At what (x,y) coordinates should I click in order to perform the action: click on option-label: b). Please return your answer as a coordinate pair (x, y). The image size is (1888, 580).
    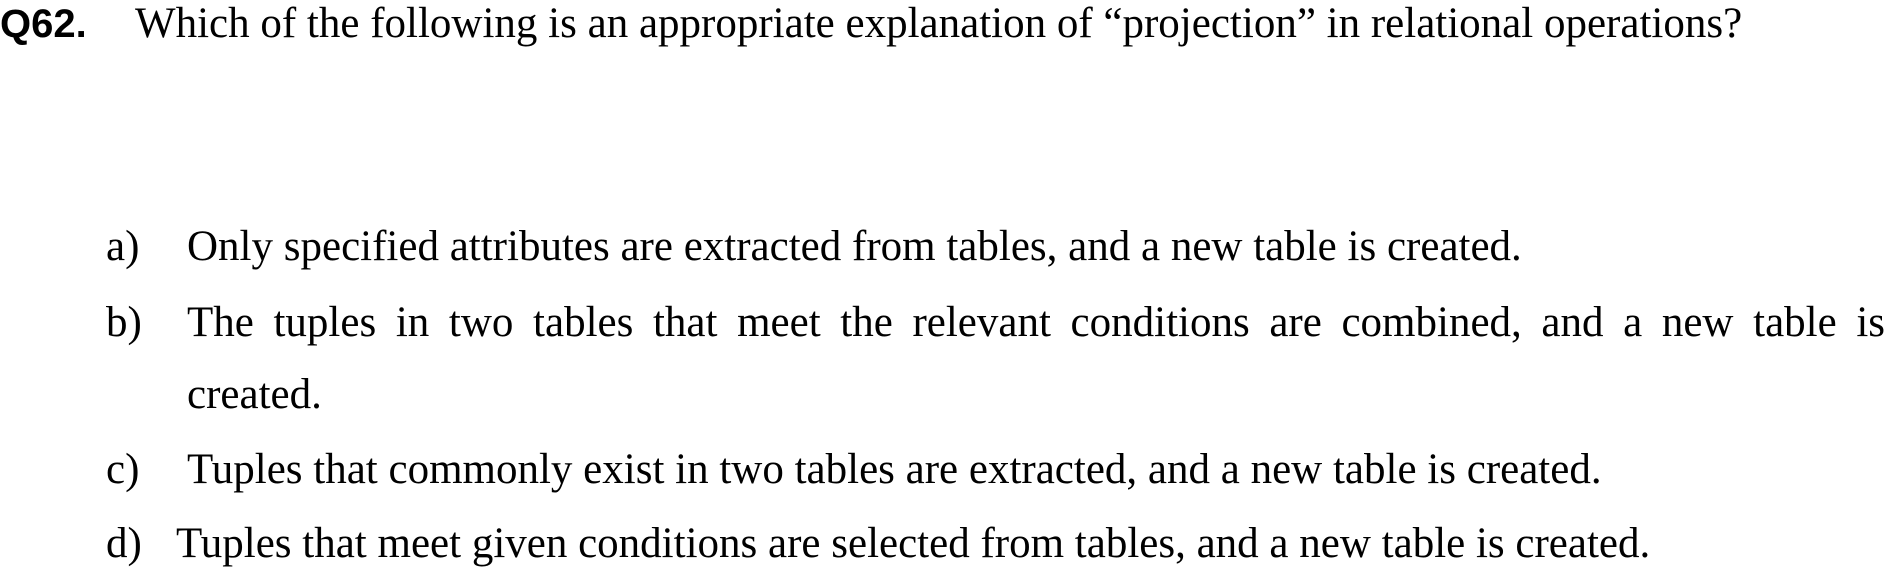
    Looking at the image, I should click on (124, 322).